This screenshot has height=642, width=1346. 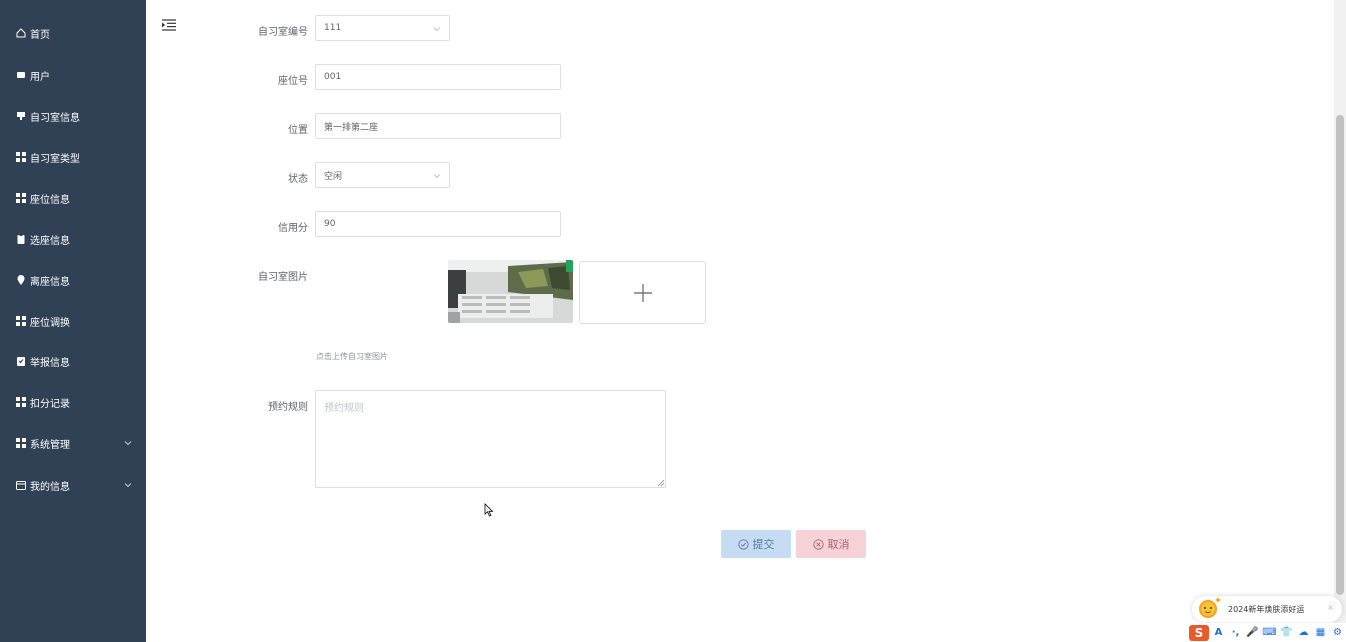 What do you see at coordinates (50, 487) in the screenshot?
I see `sidebar-item-label: 我的信息` at bounding box center [50, 487].